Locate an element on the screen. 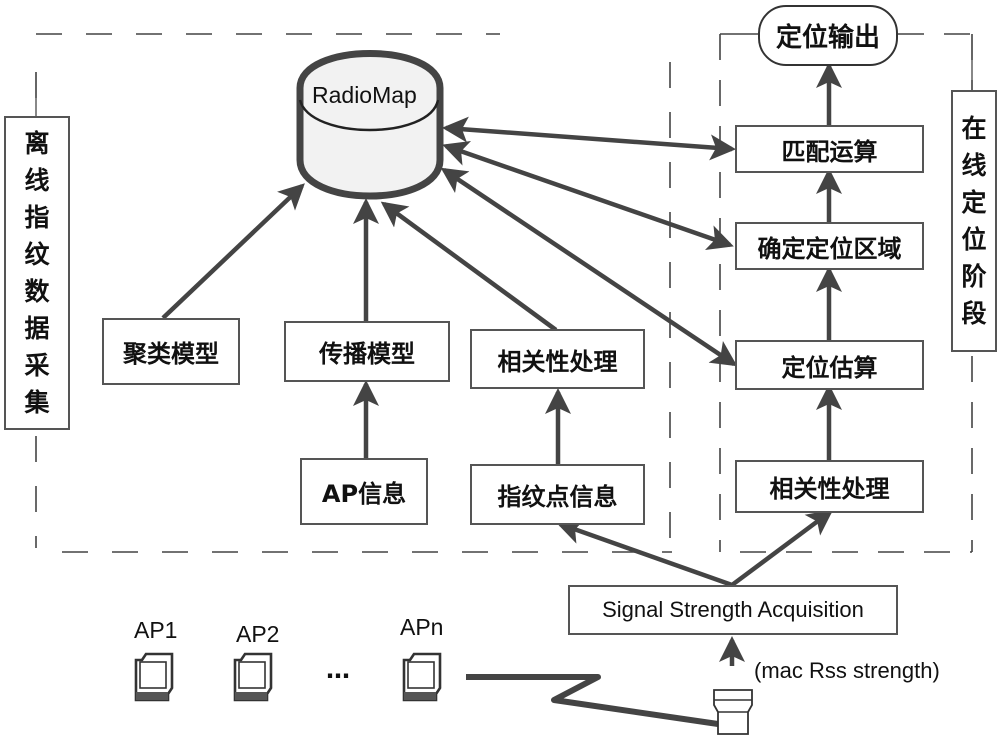  online-stage-text: 在线定位阶段 is located at coordinates (974, 221).